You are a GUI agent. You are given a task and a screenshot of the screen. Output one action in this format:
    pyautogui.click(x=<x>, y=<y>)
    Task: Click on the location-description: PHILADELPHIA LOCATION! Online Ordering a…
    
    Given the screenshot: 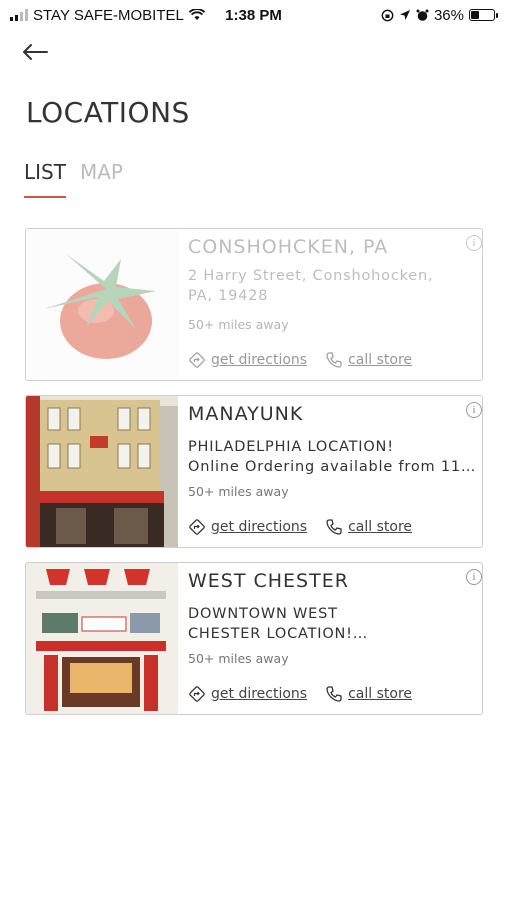 What is the action you would take?
    pyautogui.click(x=332, y=457)
    